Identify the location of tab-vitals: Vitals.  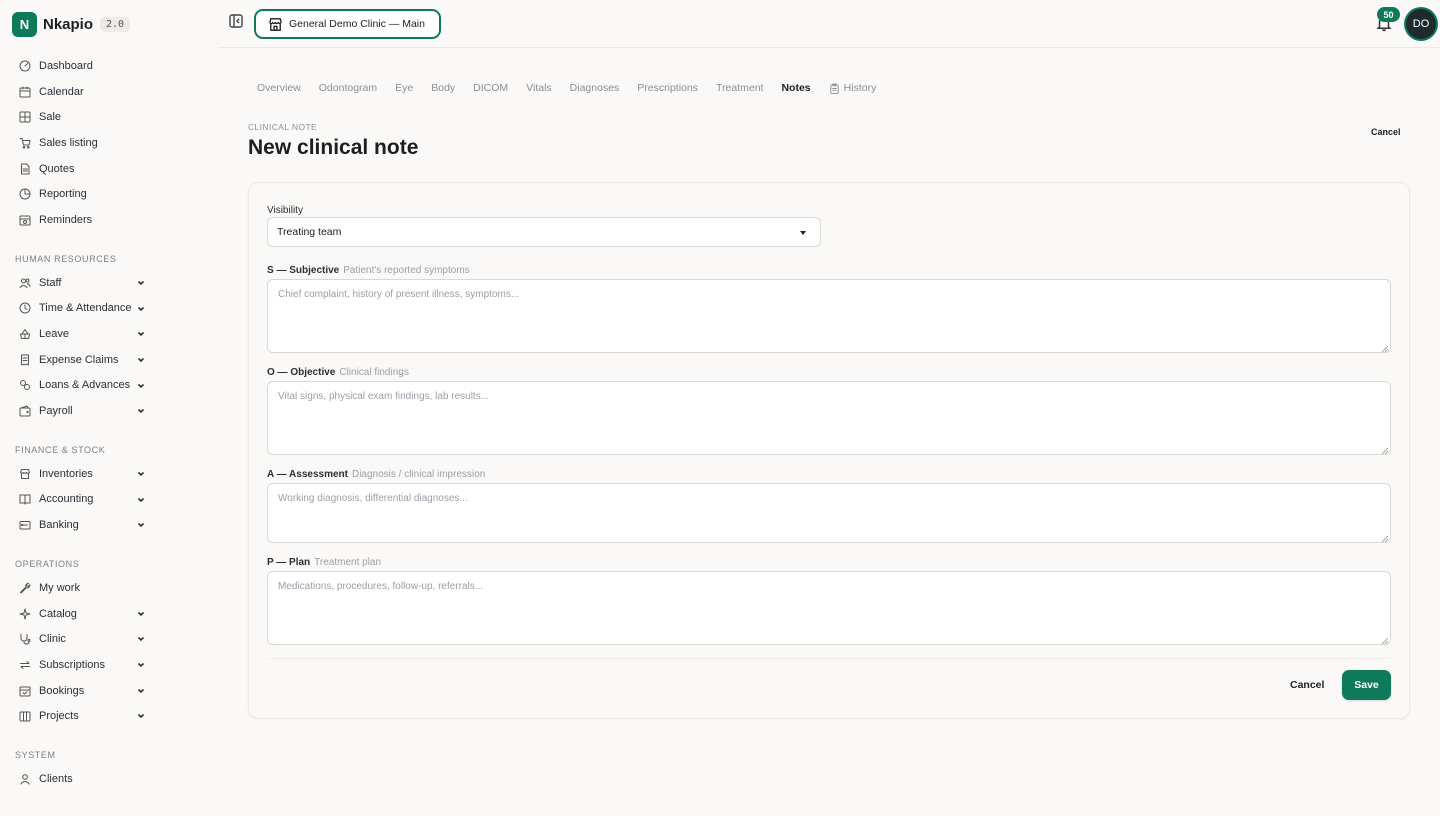
(539, 88).